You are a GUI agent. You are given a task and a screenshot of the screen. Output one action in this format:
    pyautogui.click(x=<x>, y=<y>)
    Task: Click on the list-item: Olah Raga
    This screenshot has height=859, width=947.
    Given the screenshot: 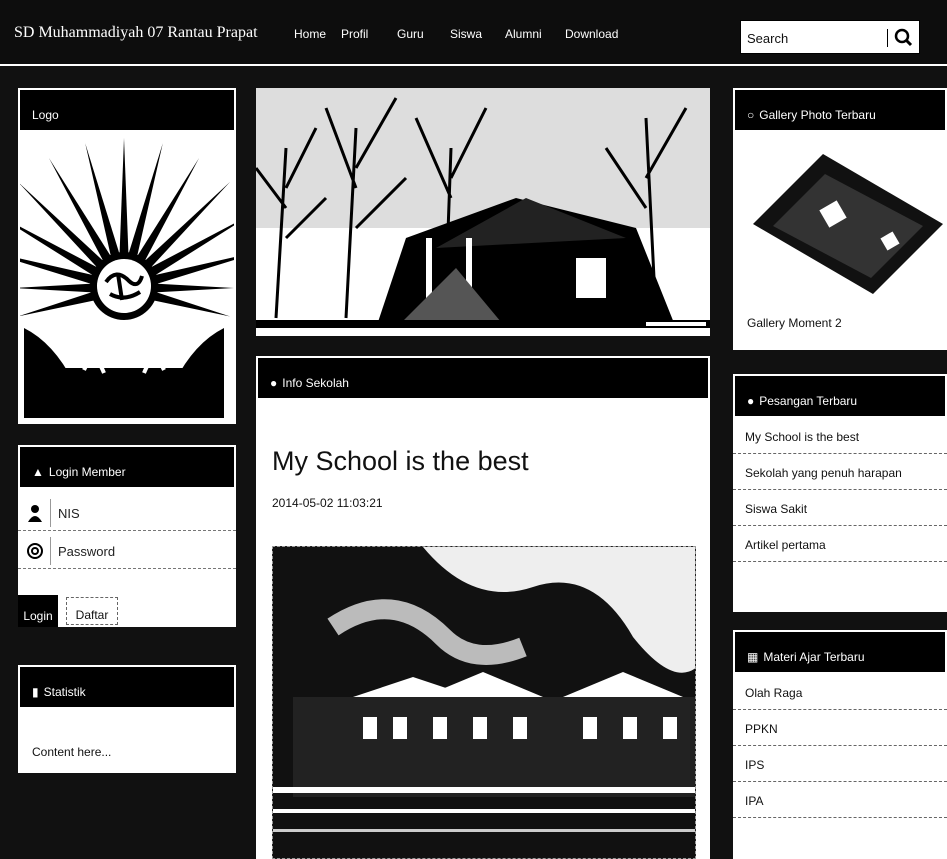 What is the action you would take?
    pyautogui.click(x=840, y=692)
    